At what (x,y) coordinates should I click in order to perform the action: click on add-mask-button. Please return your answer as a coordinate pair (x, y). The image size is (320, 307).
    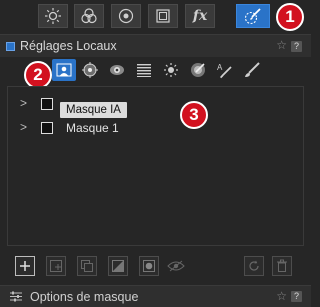
    Looking at the image, I should click on (25, 266).